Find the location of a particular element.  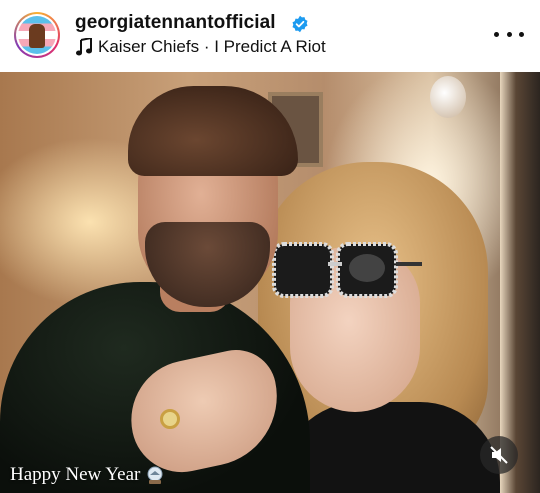

more-options-icon is located at coordinates (509, 34).